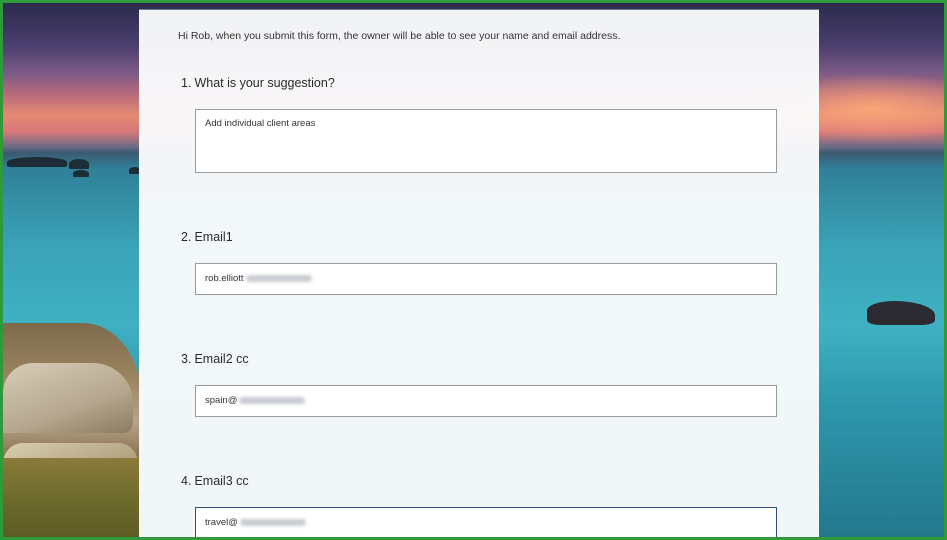 Image resolution: width=947 pixels, height=540 pixels. I want to click on question-3-label: 3. Email2 cc, so click(215, 359).